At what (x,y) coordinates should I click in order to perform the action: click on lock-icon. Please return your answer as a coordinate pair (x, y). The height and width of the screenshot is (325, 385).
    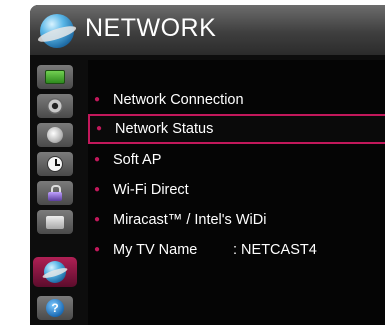
    Looking at the image, I should click on (55, 193).